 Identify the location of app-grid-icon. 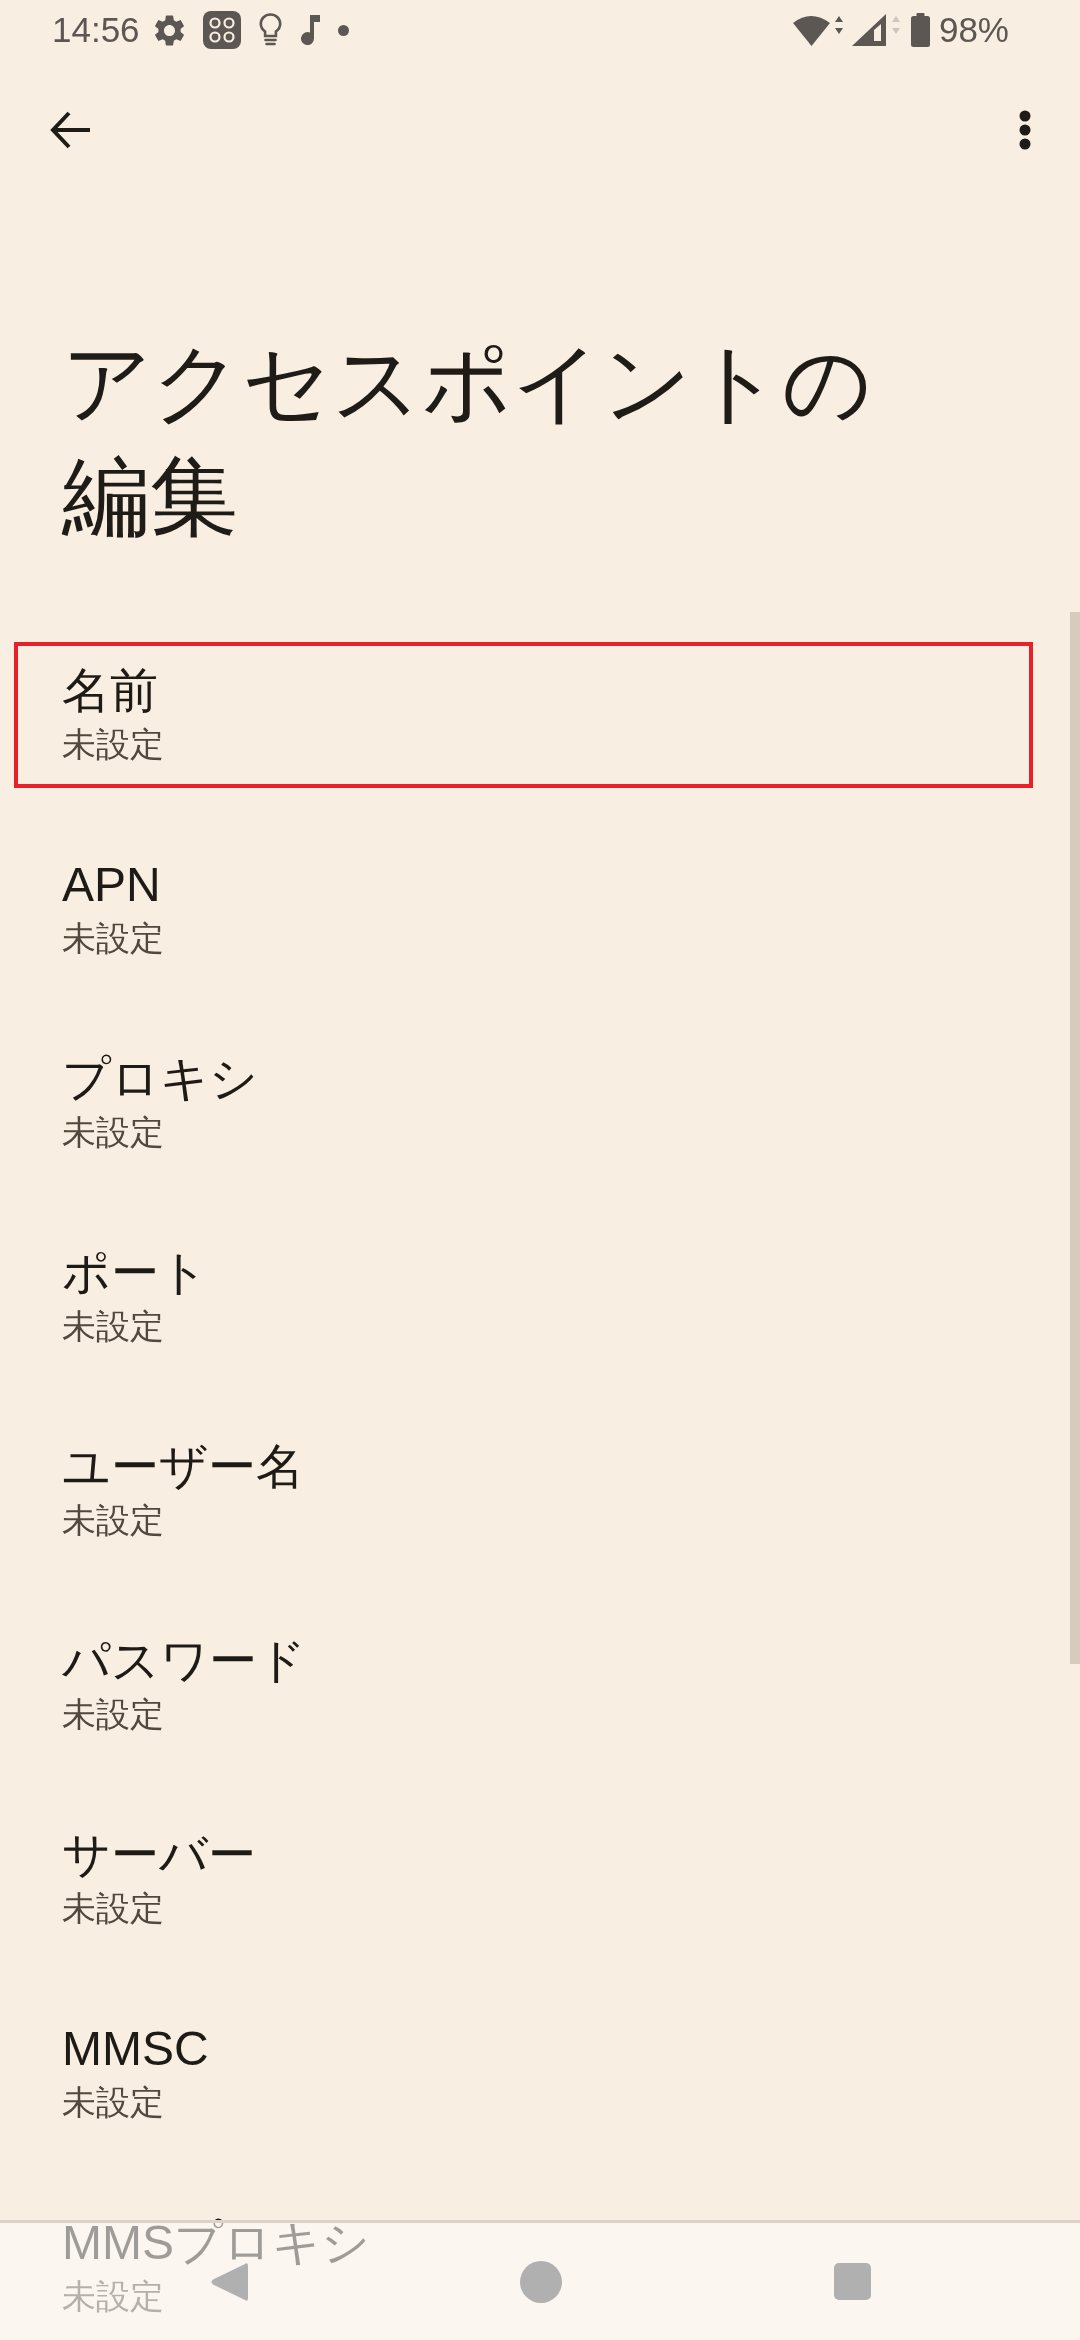
(221, 30).